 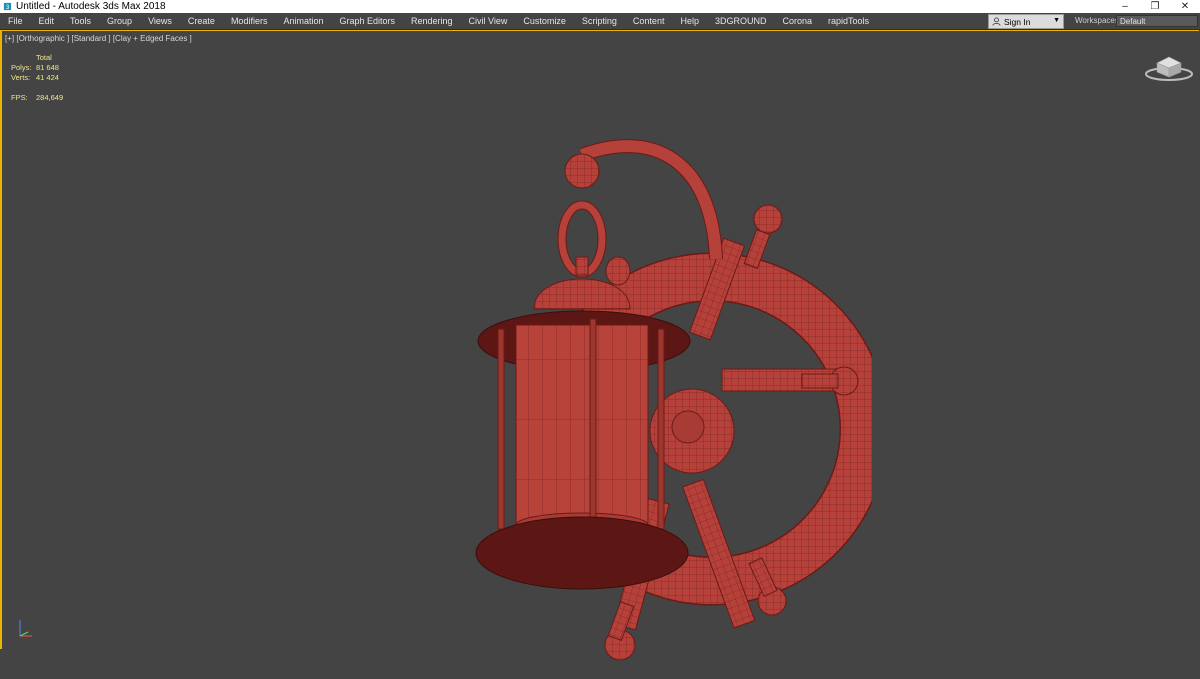 What do you see at coordinates (303, 21) in the screenshot?
I see `menu-animation: Animation` at bounding box center [303, 21].